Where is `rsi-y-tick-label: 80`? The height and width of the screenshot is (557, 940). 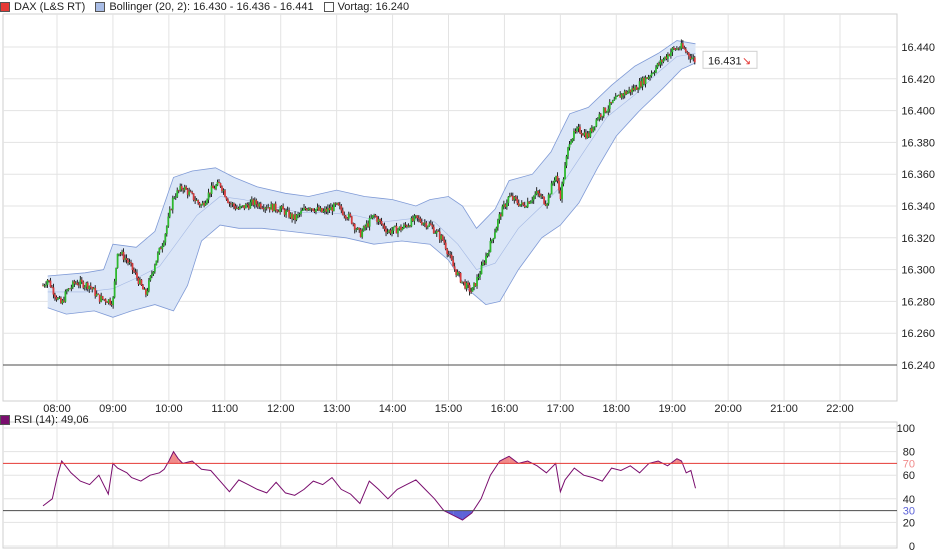 rsi-y-tick-label: 80 is located at coordinates (909, 453).